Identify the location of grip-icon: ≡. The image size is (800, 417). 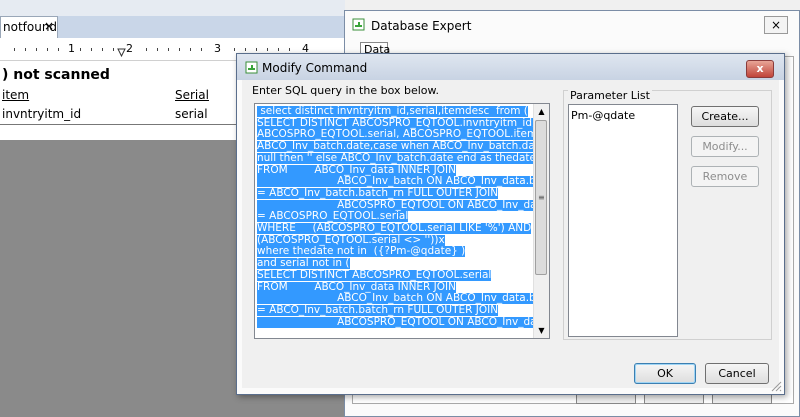
(541, 197).